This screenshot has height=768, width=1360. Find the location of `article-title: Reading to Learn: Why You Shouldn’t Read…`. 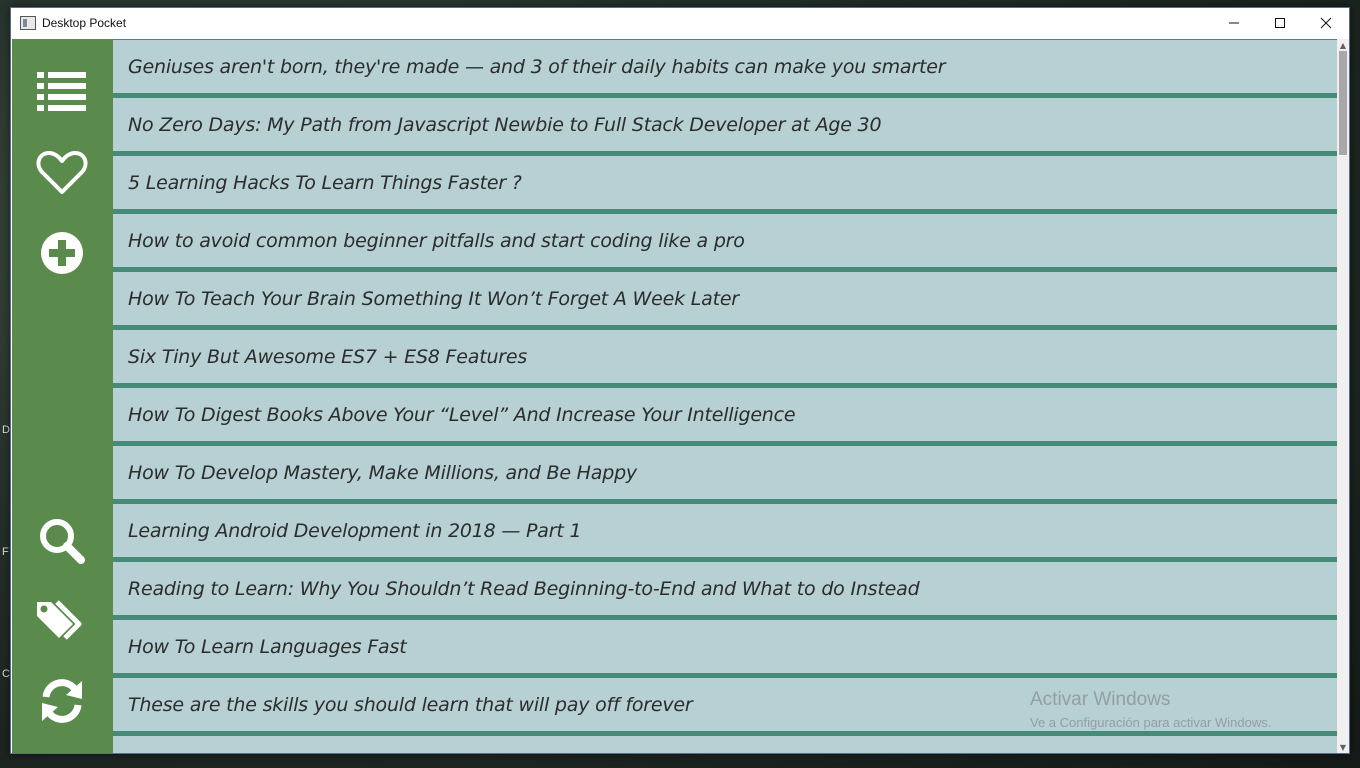

article-title: Reading to Learn: Why You Shouldn’t Read… is located at coordinates (524, 588).